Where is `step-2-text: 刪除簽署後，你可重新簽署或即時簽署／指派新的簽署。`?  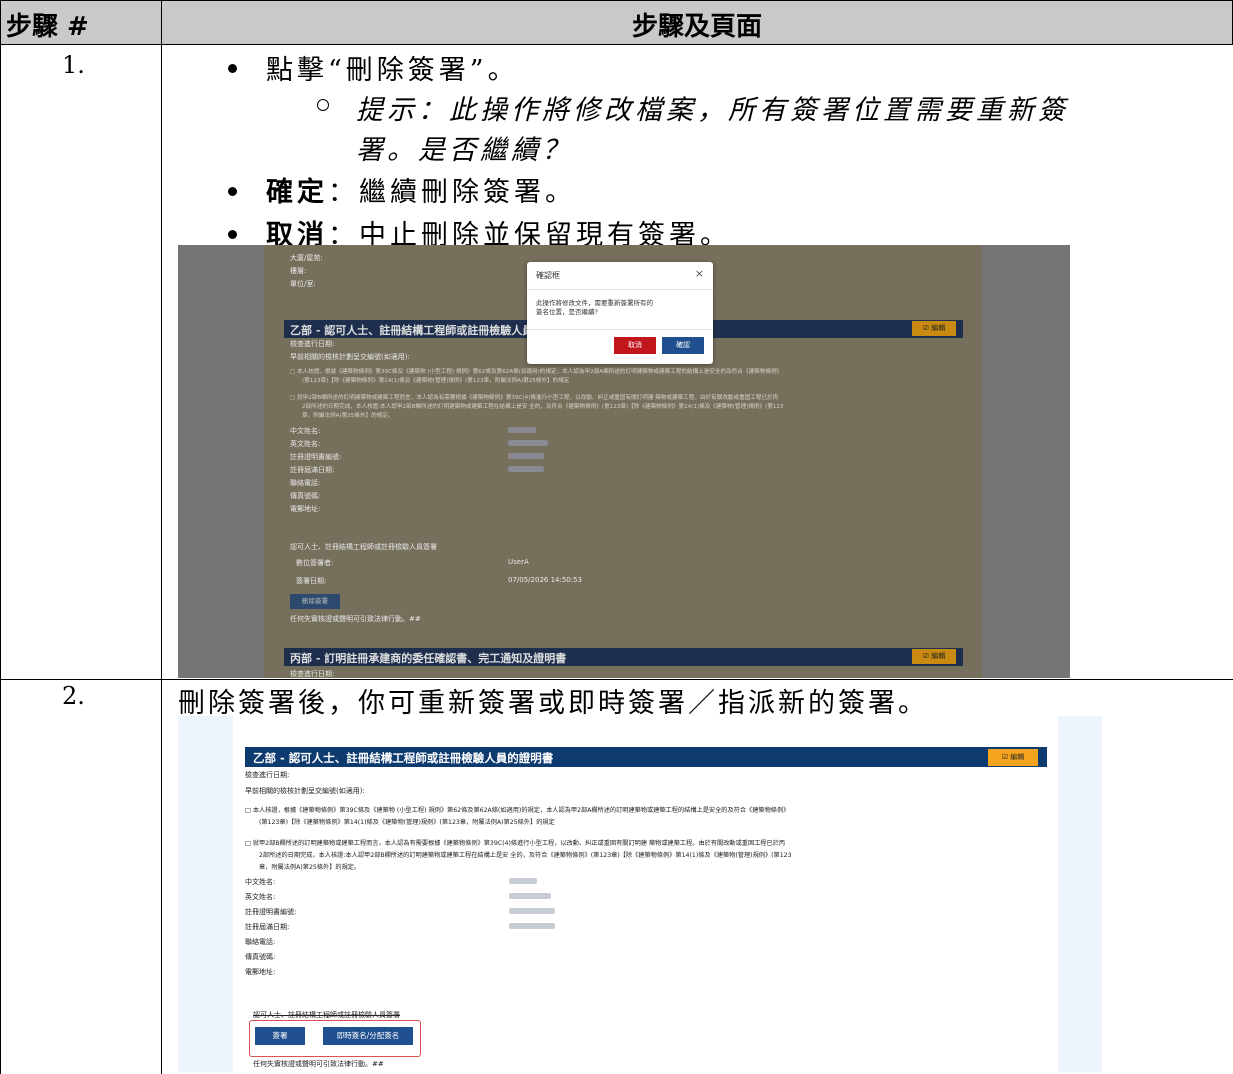
step-2-text: 刪除簽署後，你可重新簽署或即時簽署／指派新的簽署。 is located at coordinates (553, 703).